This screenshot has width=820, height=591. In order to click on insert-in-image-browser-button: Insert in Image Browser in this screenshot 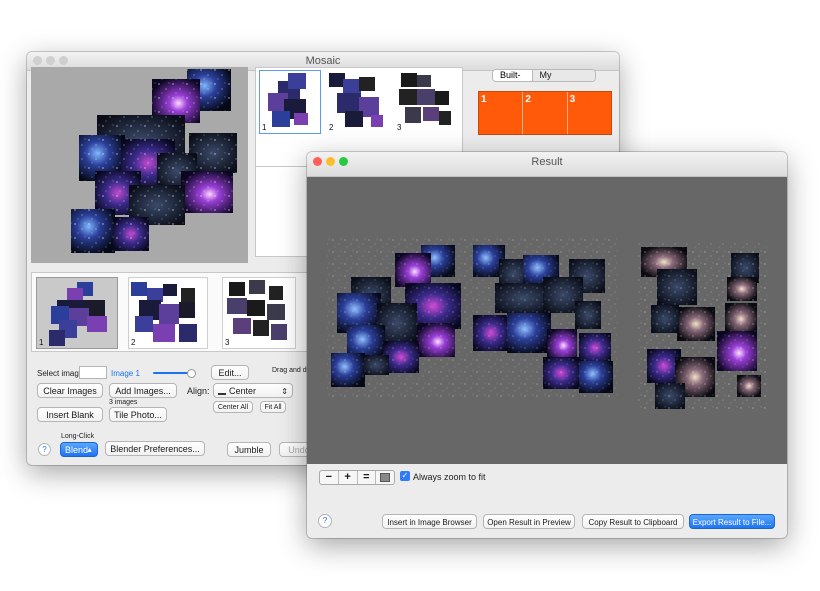, I will do `click(429, 521)`.